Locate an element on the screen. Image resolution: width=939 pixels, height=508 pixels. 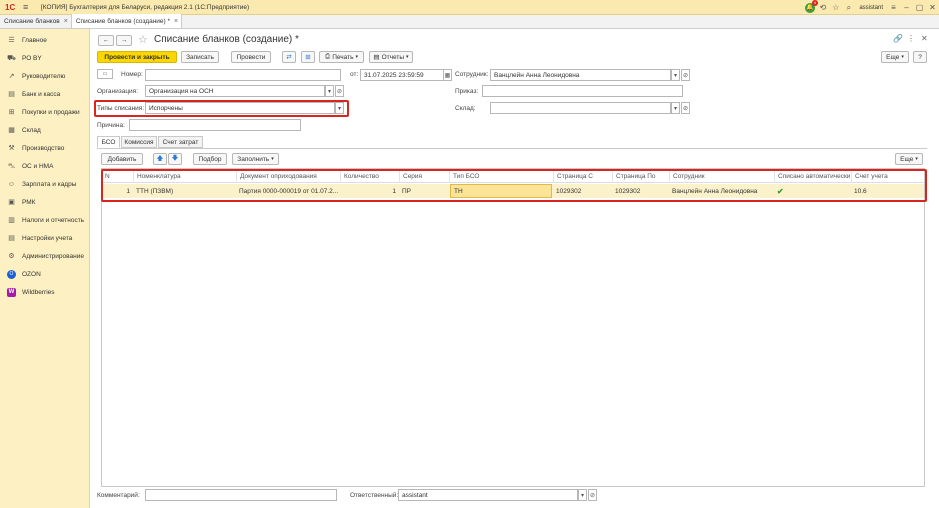
warehouse-open-icon: ⊘ is located at coordinates (685, 108).